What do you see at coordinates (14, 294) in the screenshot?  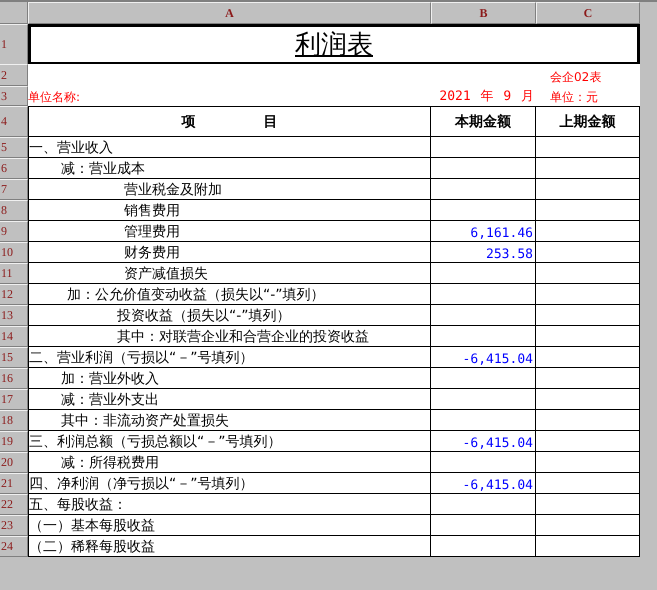 I see `row-header: 12` at bounding box center [14, 294].